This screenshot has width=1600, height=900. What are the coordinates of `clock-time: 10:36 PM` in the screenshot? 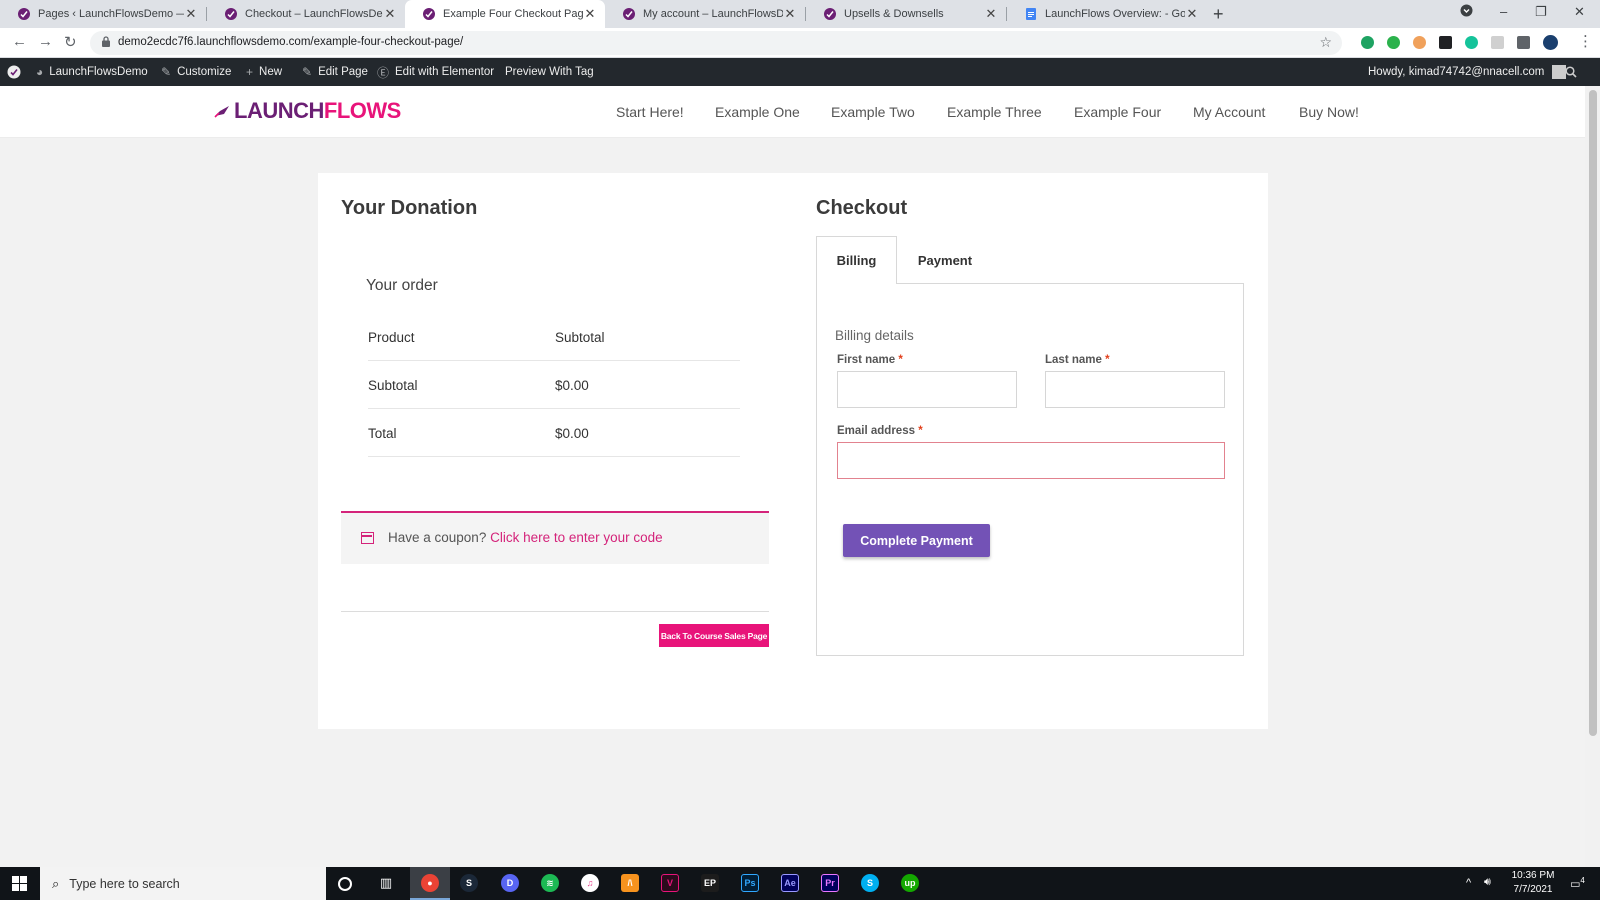 It's located at (1533, 875).